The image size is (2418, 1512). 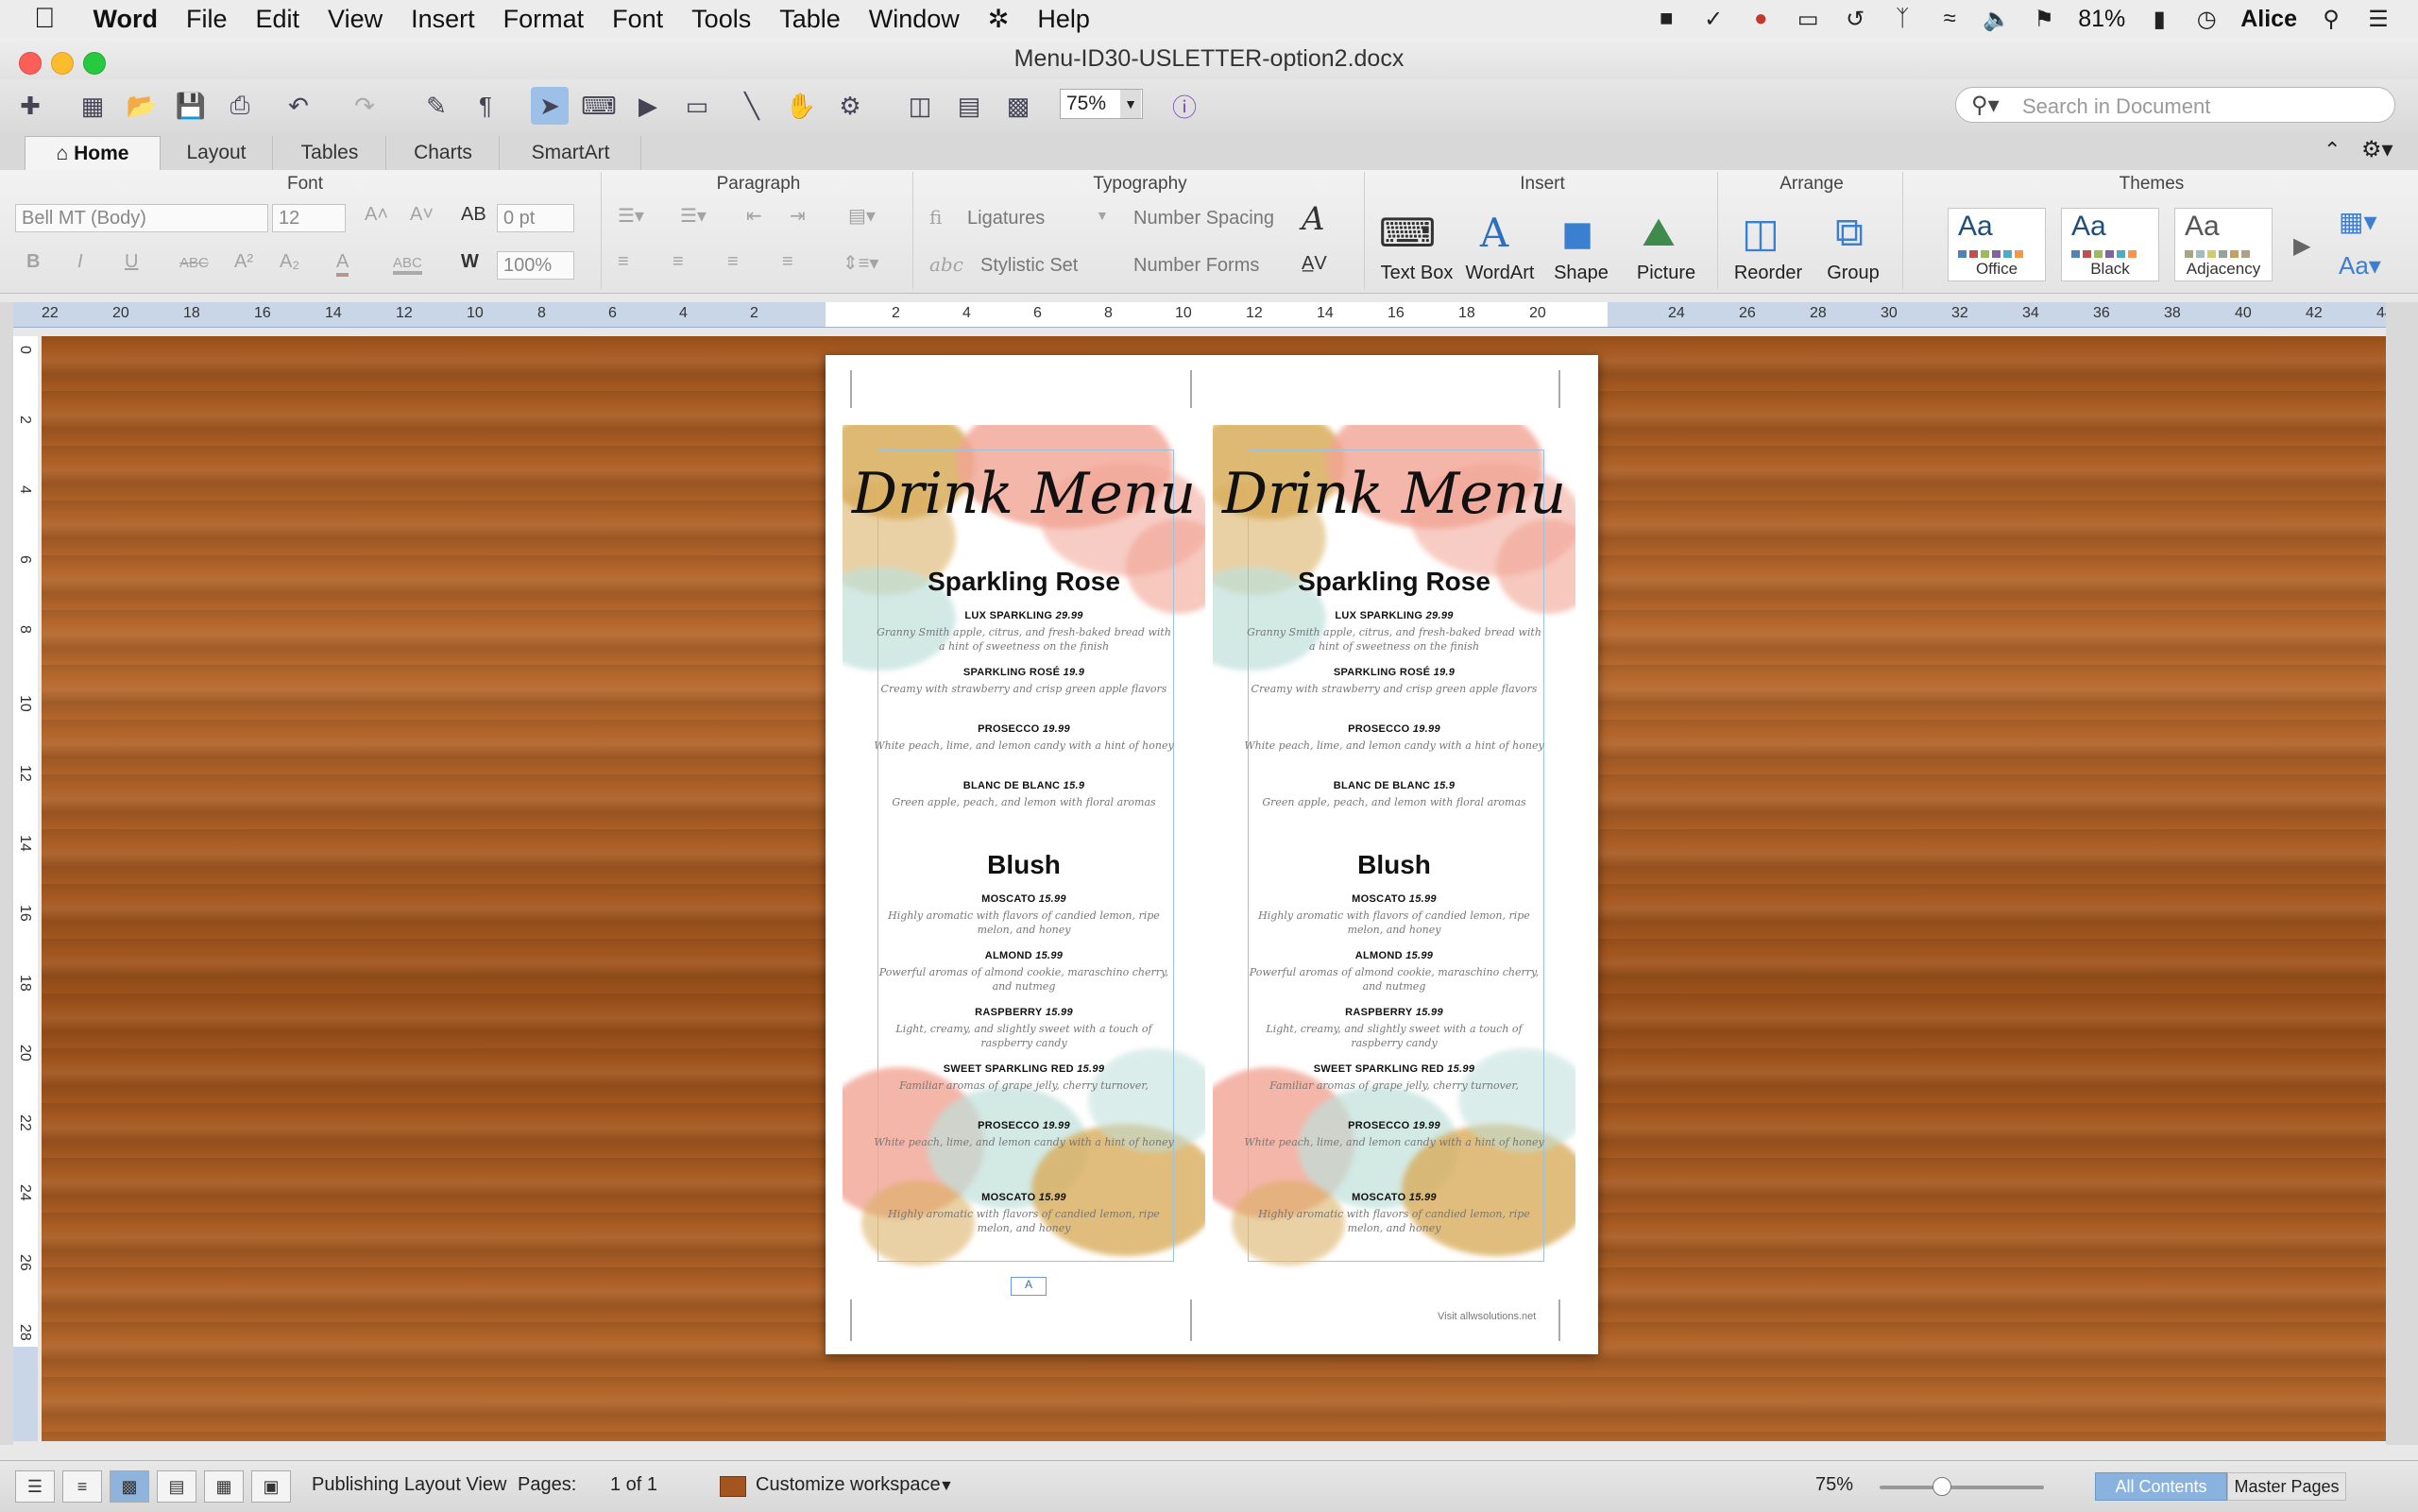 I want to click on reorder-button: Reorder, so click(x=1768, y=273).